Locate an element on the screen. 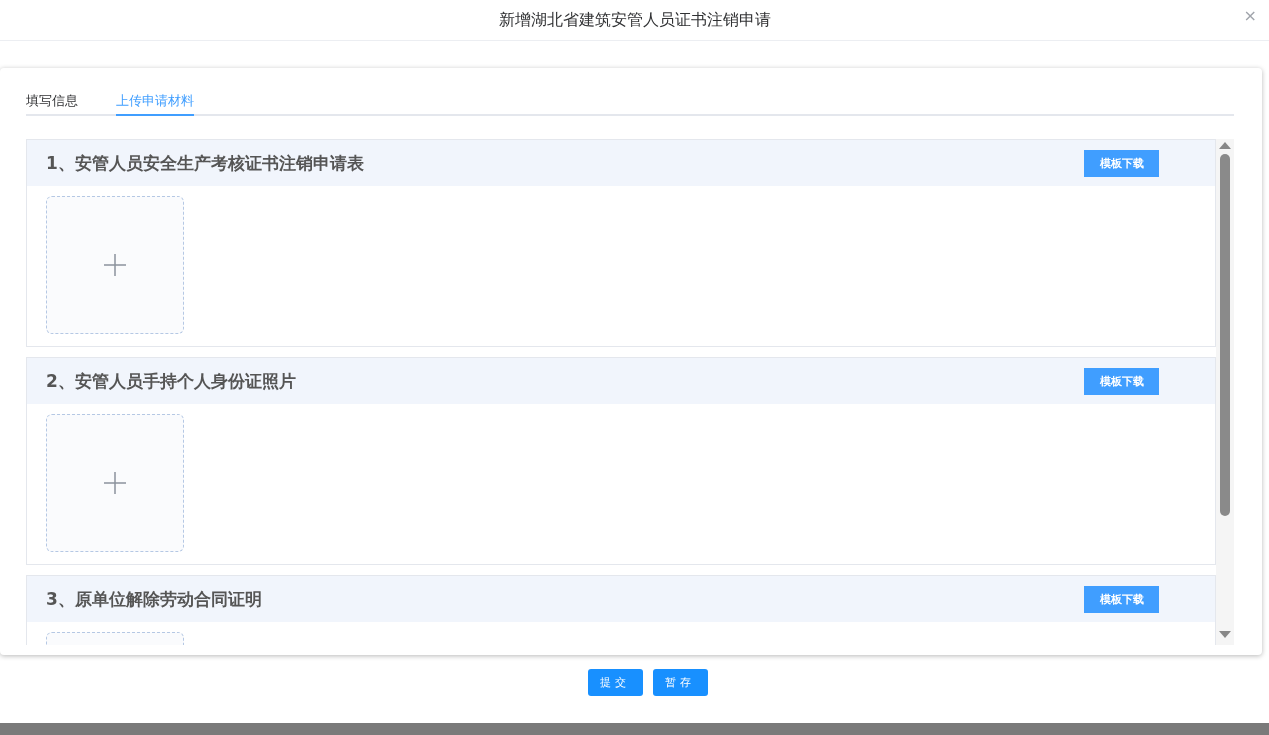  section-title: 2、安管人员手持个人身份证照片 is located at coordinates (171, 381).